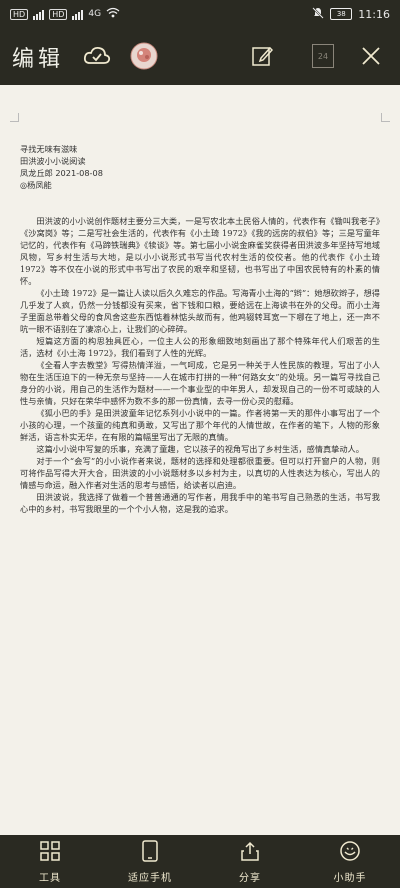 The height and width of the screenshot is (888, 400). Describe the element at coordinates (150, 852) in the screenshot. I see `phone-fit-icon` at that location.